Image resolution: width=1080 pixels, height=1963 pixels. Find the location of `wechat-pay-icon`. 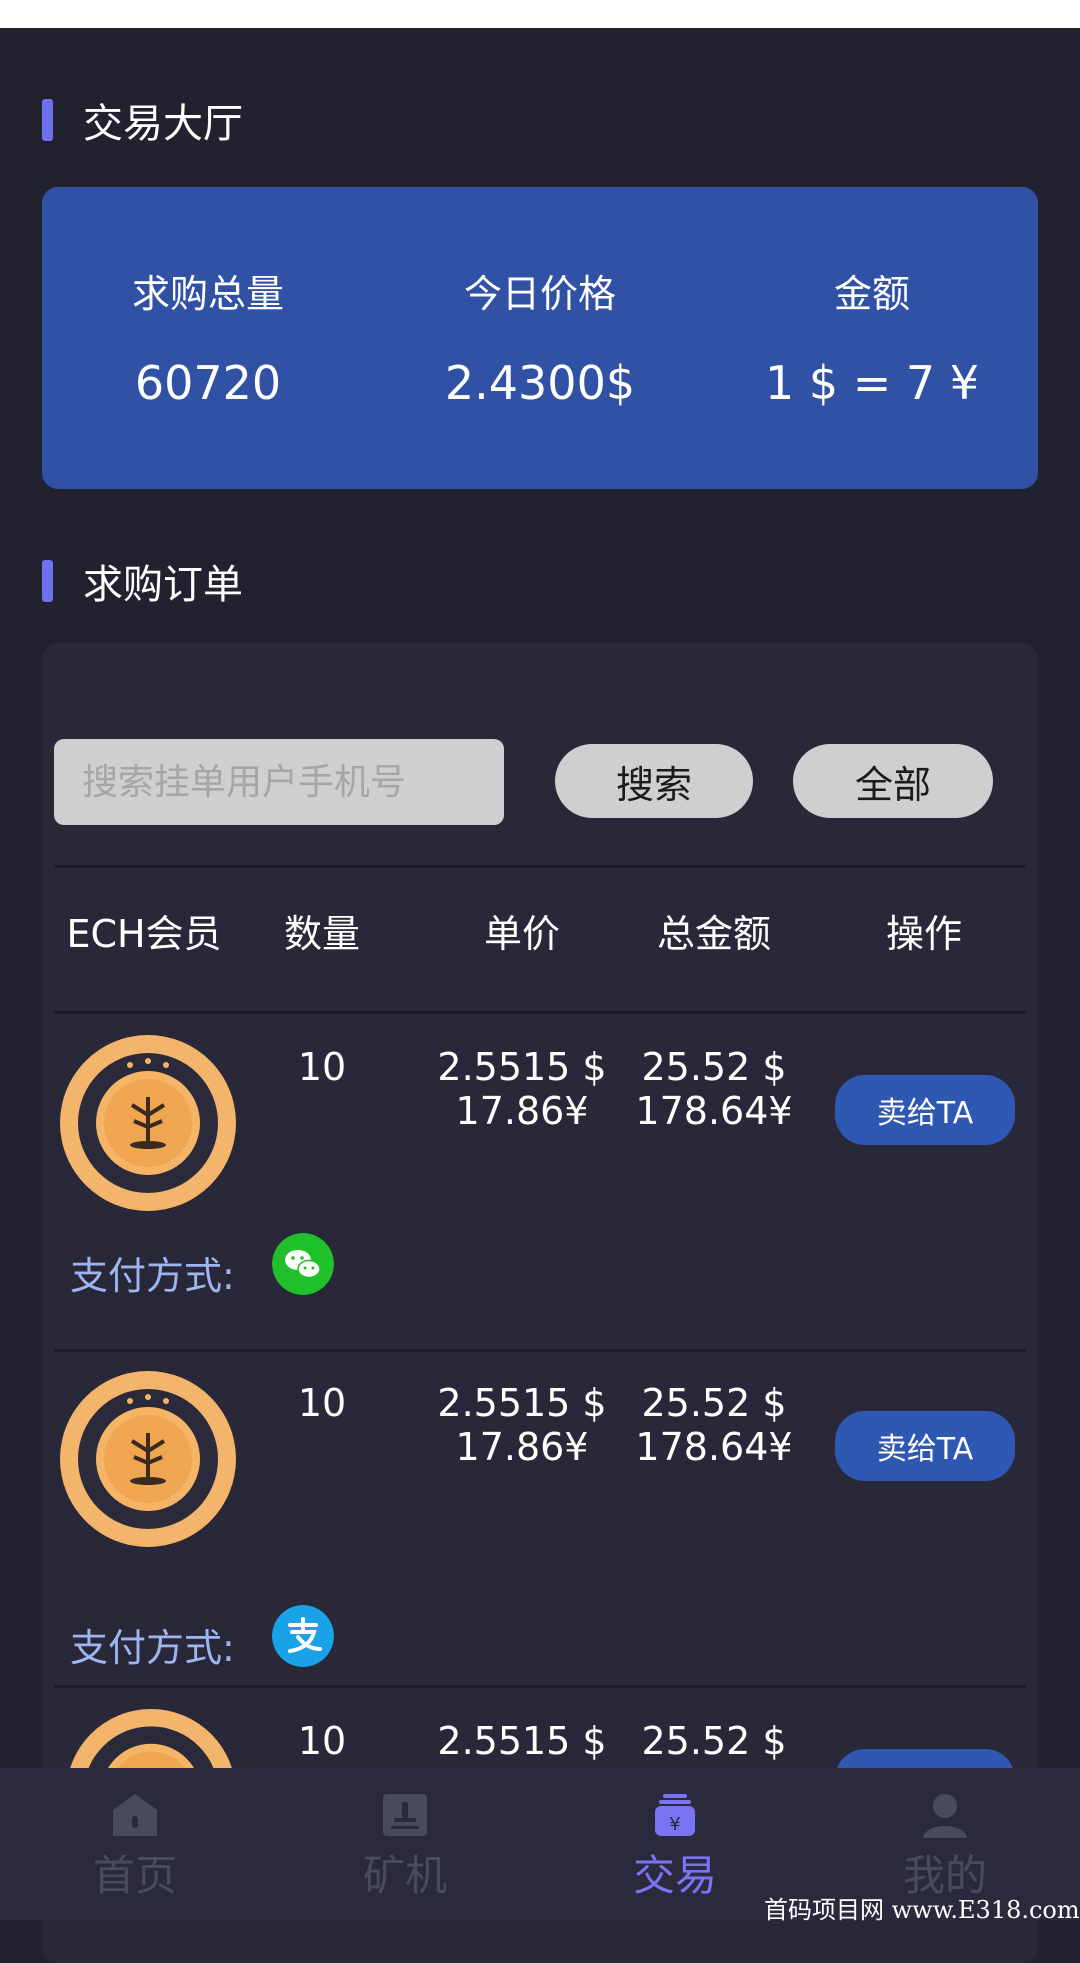

wechat-pay-icon is located at coordinates (303, 1264).